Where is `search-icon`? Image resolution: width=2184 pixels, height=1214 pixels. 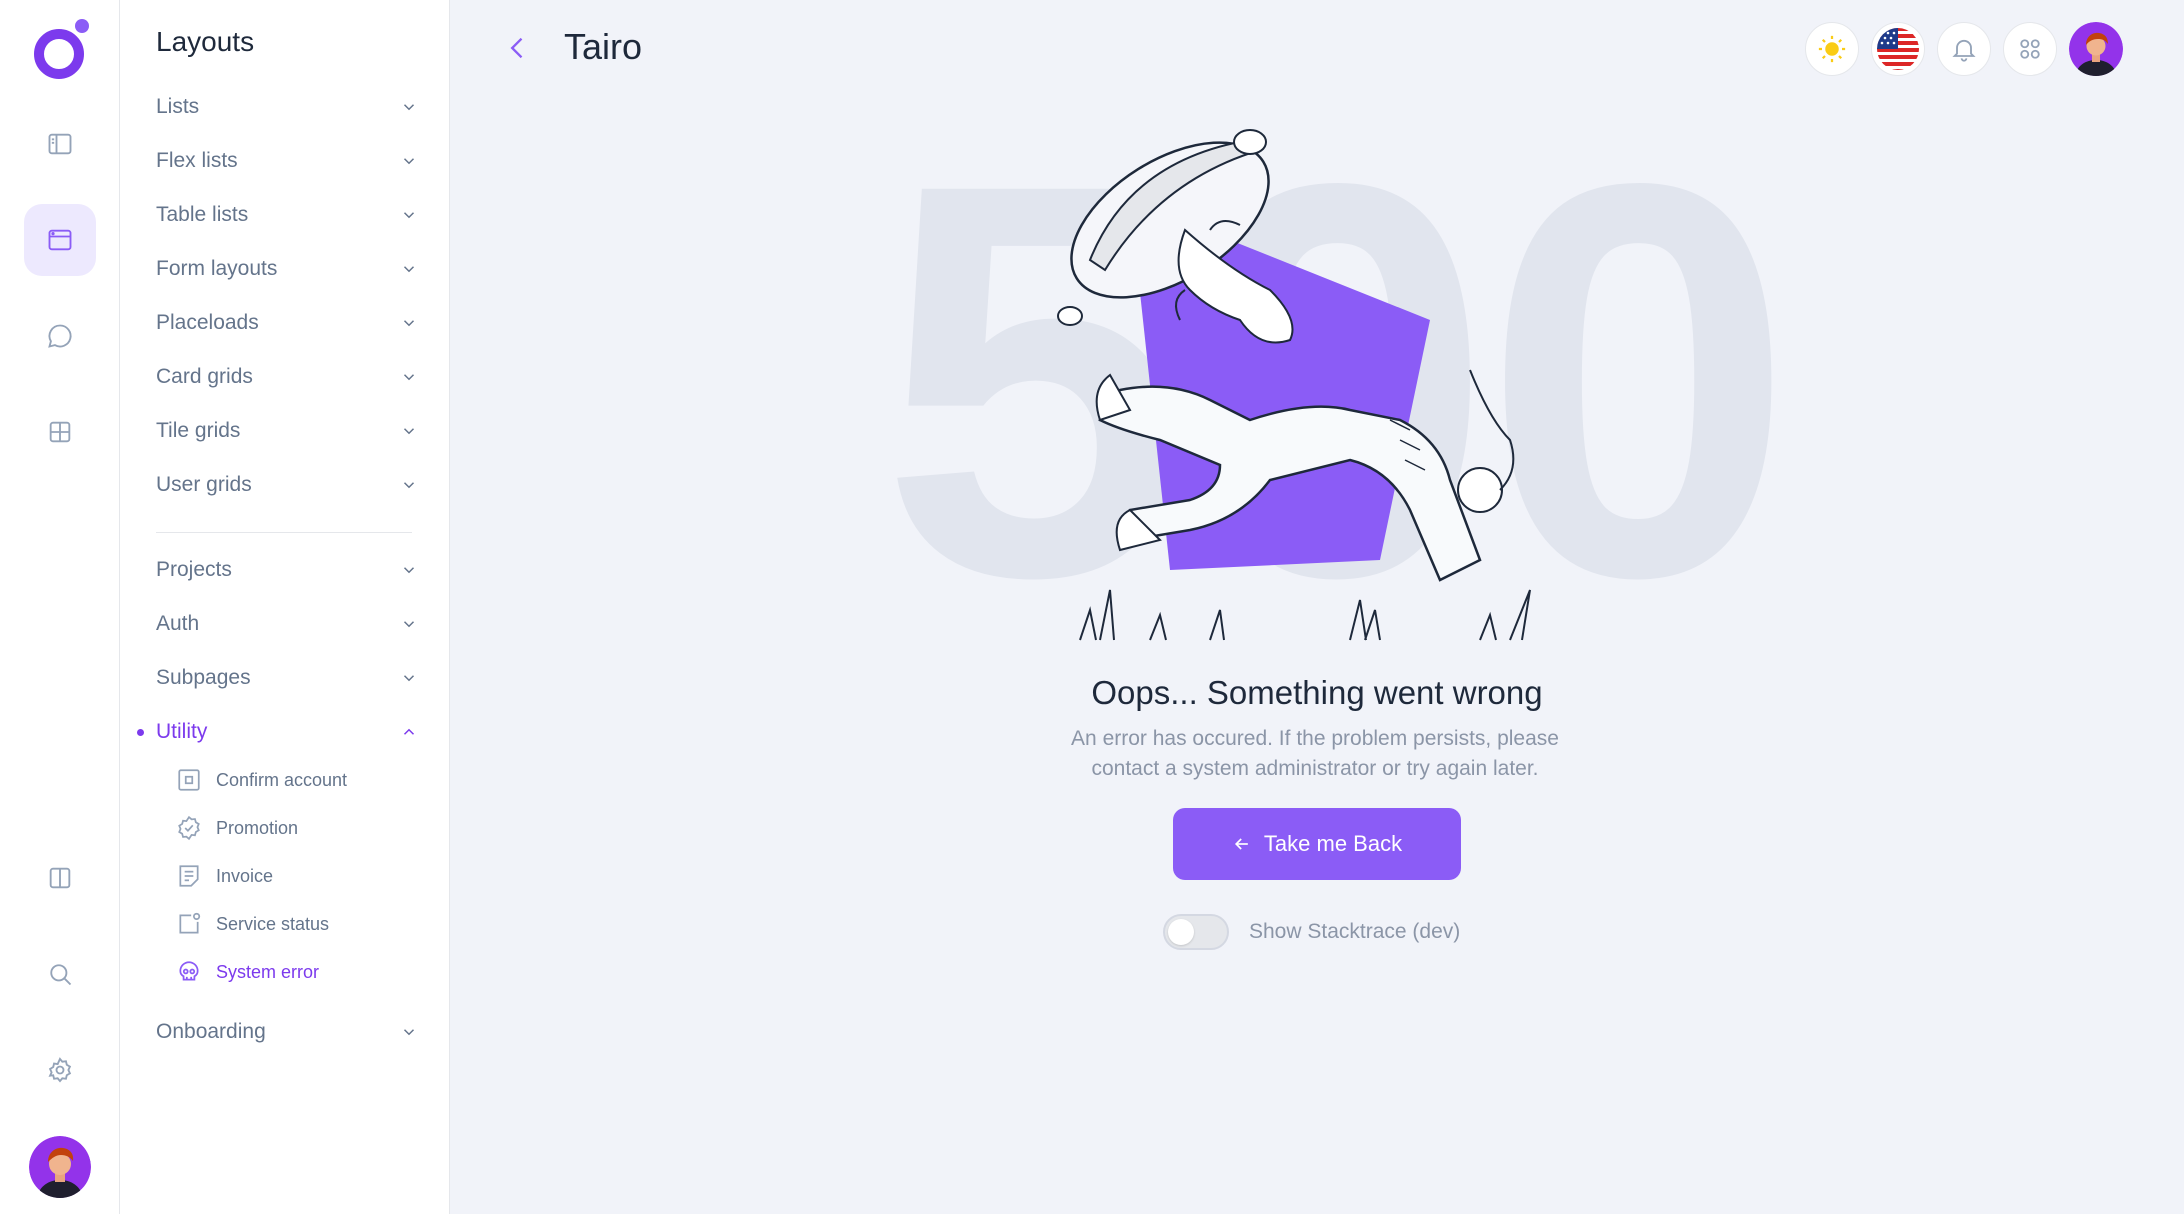
search-icon is located at coordinates (60, 974).